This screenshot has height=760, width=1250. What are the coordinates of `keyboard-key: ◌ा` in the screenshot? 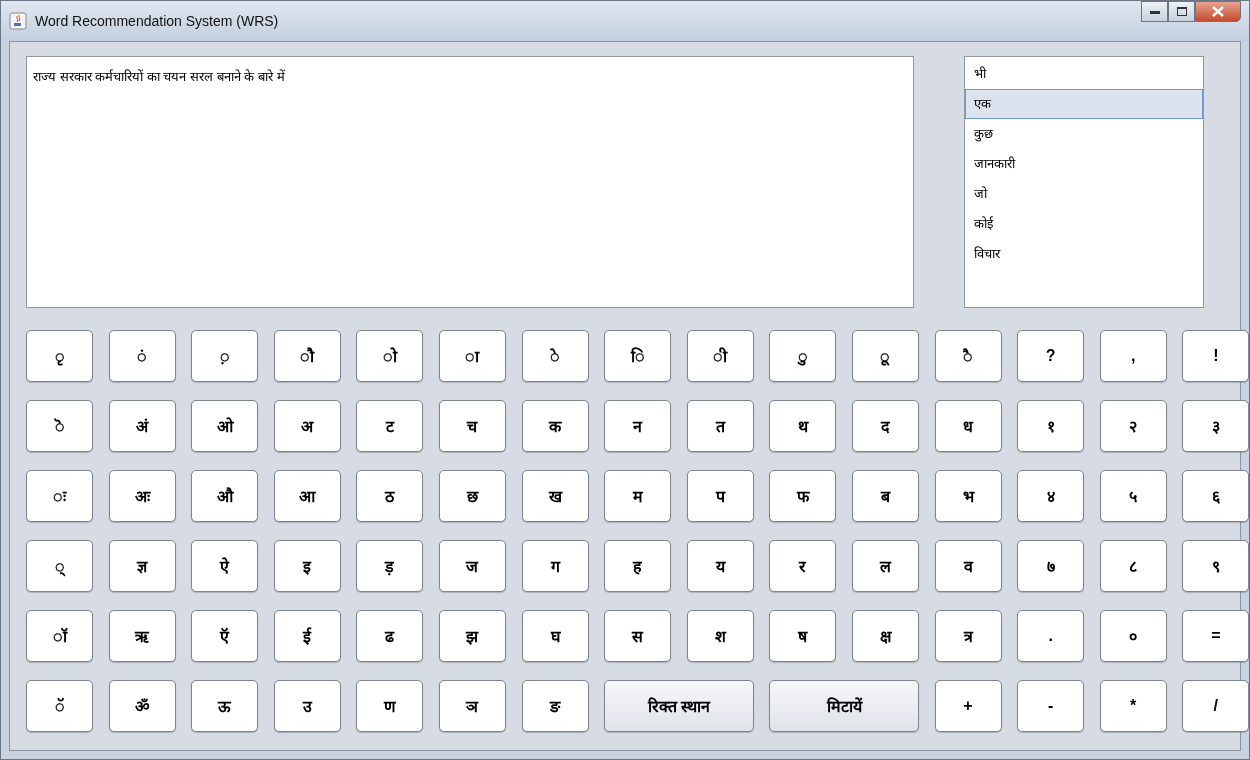 It's located at (472, 356).